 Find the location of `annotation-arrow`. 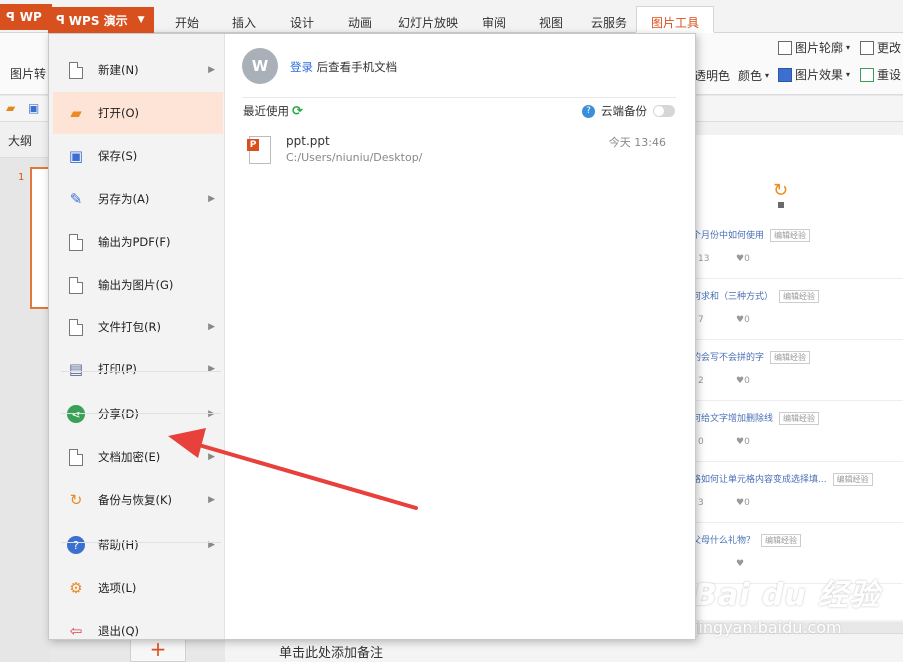

annotation-arrow is located at coordinates (293, 469).